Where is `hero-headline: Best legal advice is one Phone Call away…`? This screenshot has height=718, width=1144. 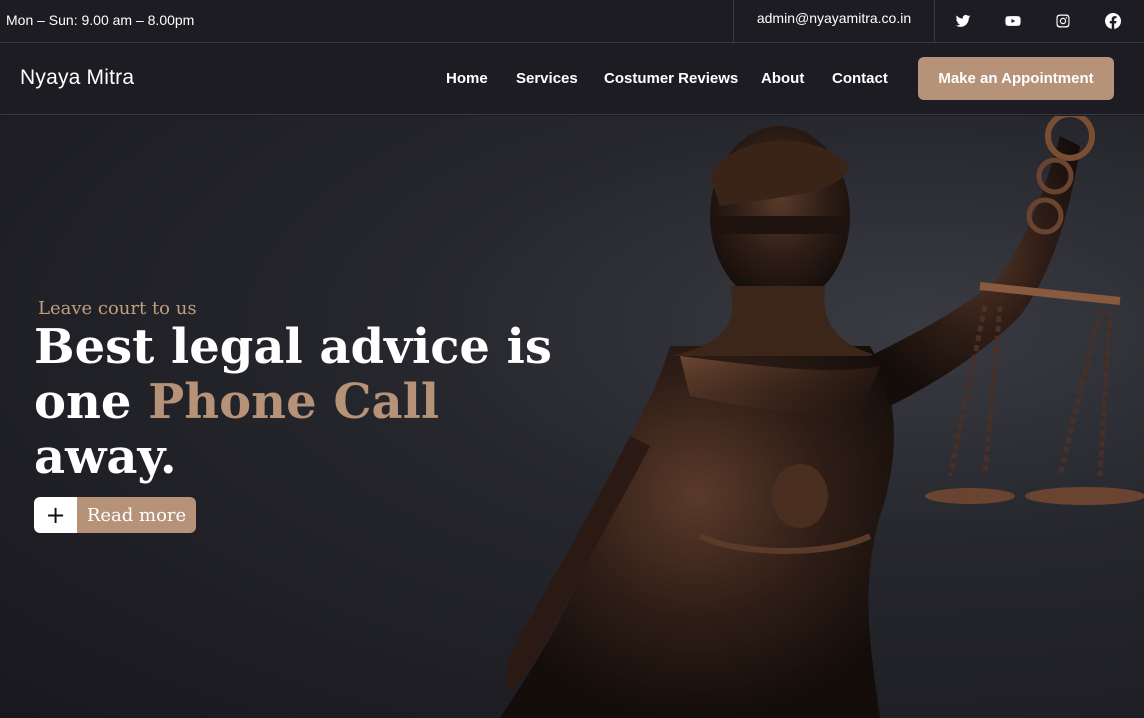
hero-headline: Best legal advice is one Phone Call away… is located at coordinates (294, 402).